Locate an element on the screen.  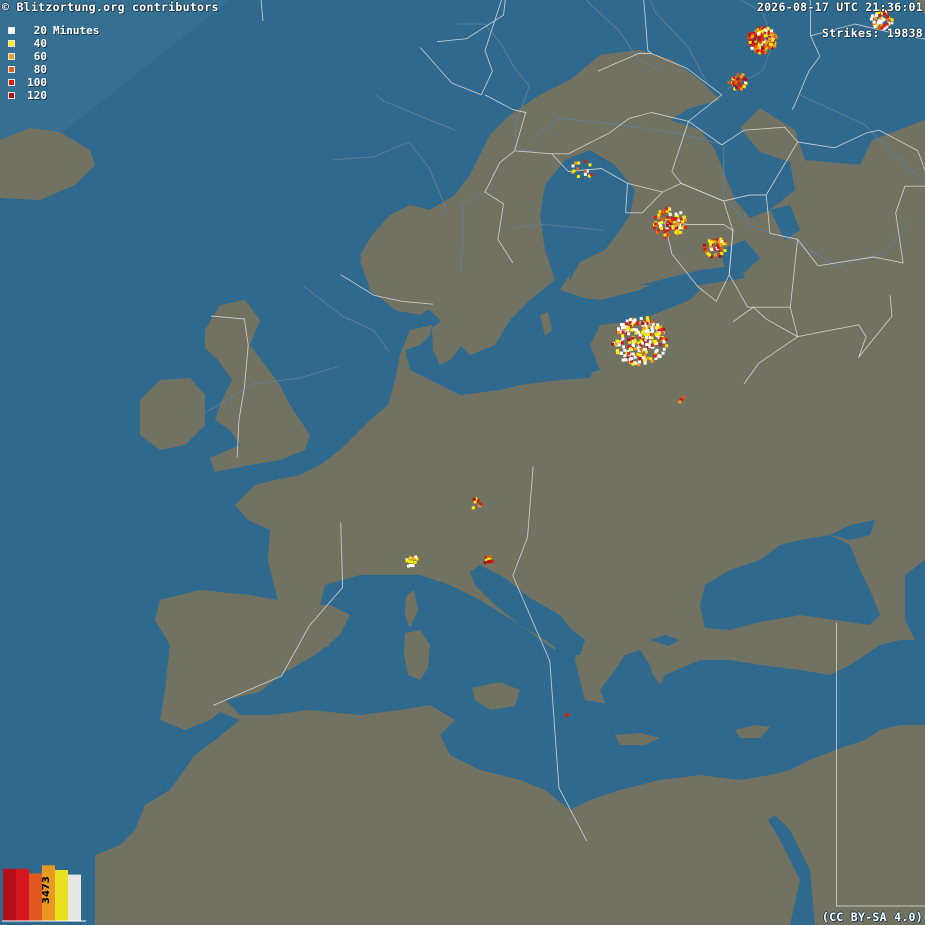
legend-label: 60 is located at coordinates (40, 56).